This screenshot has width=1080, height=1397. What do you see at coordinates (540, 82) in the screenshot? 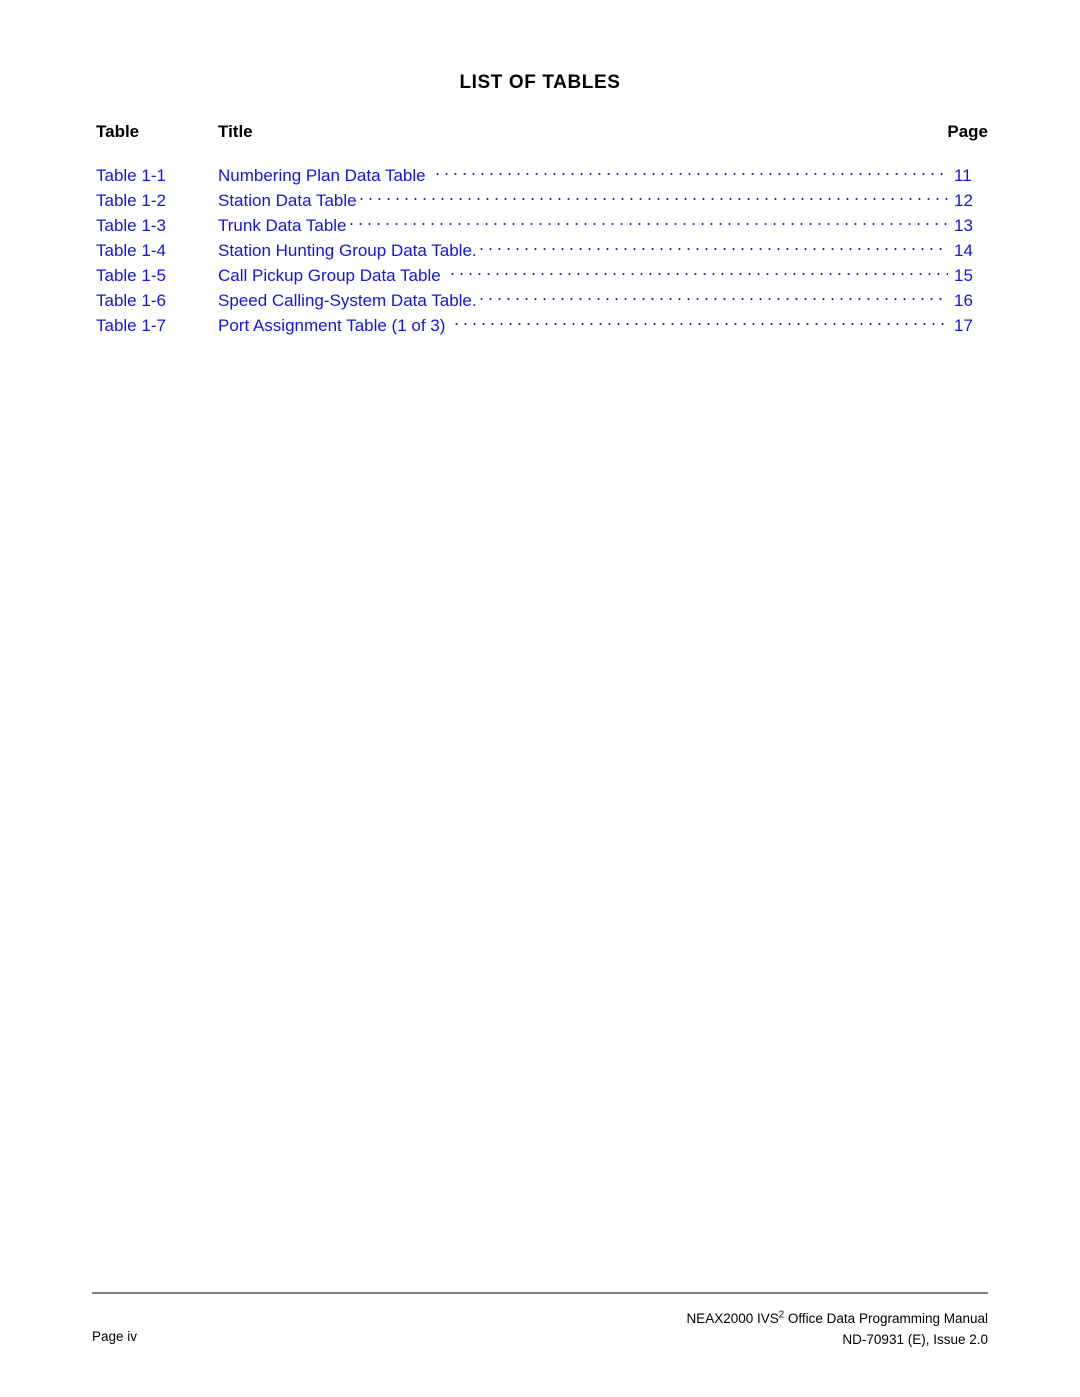
I see `page-title: LIST OF TABLES` at bounding box center [540, 82].